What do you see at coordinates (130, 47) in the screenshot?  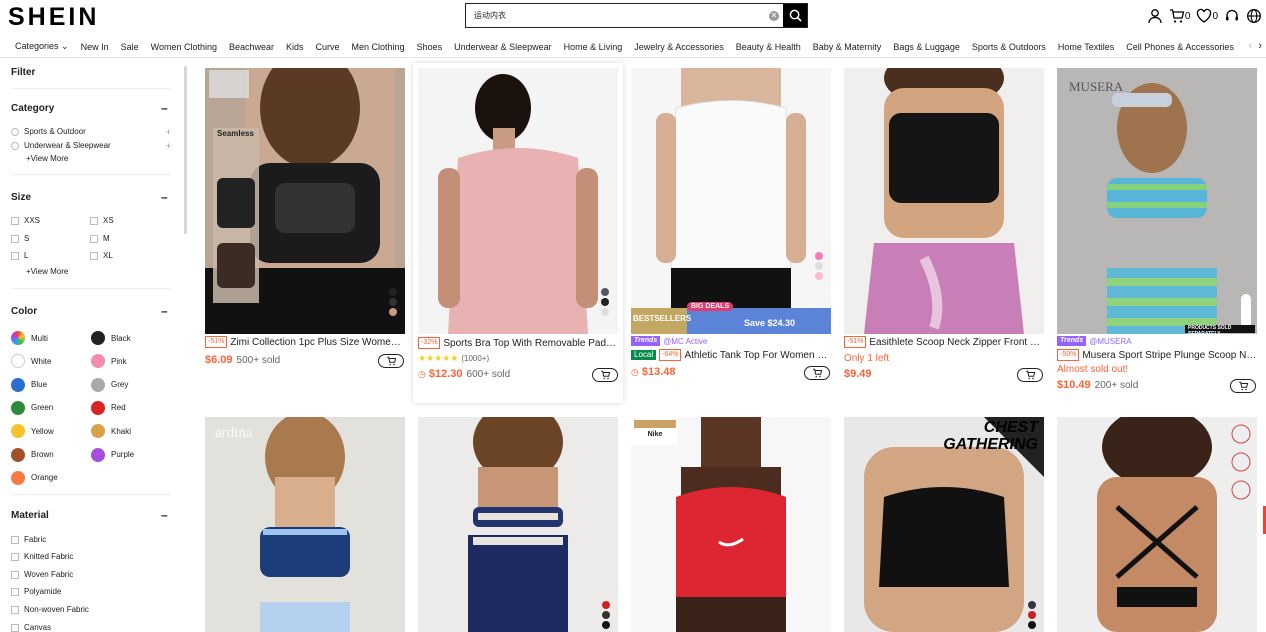 I see `nav-item-sale: Sale` at bounding box center [130, 47].